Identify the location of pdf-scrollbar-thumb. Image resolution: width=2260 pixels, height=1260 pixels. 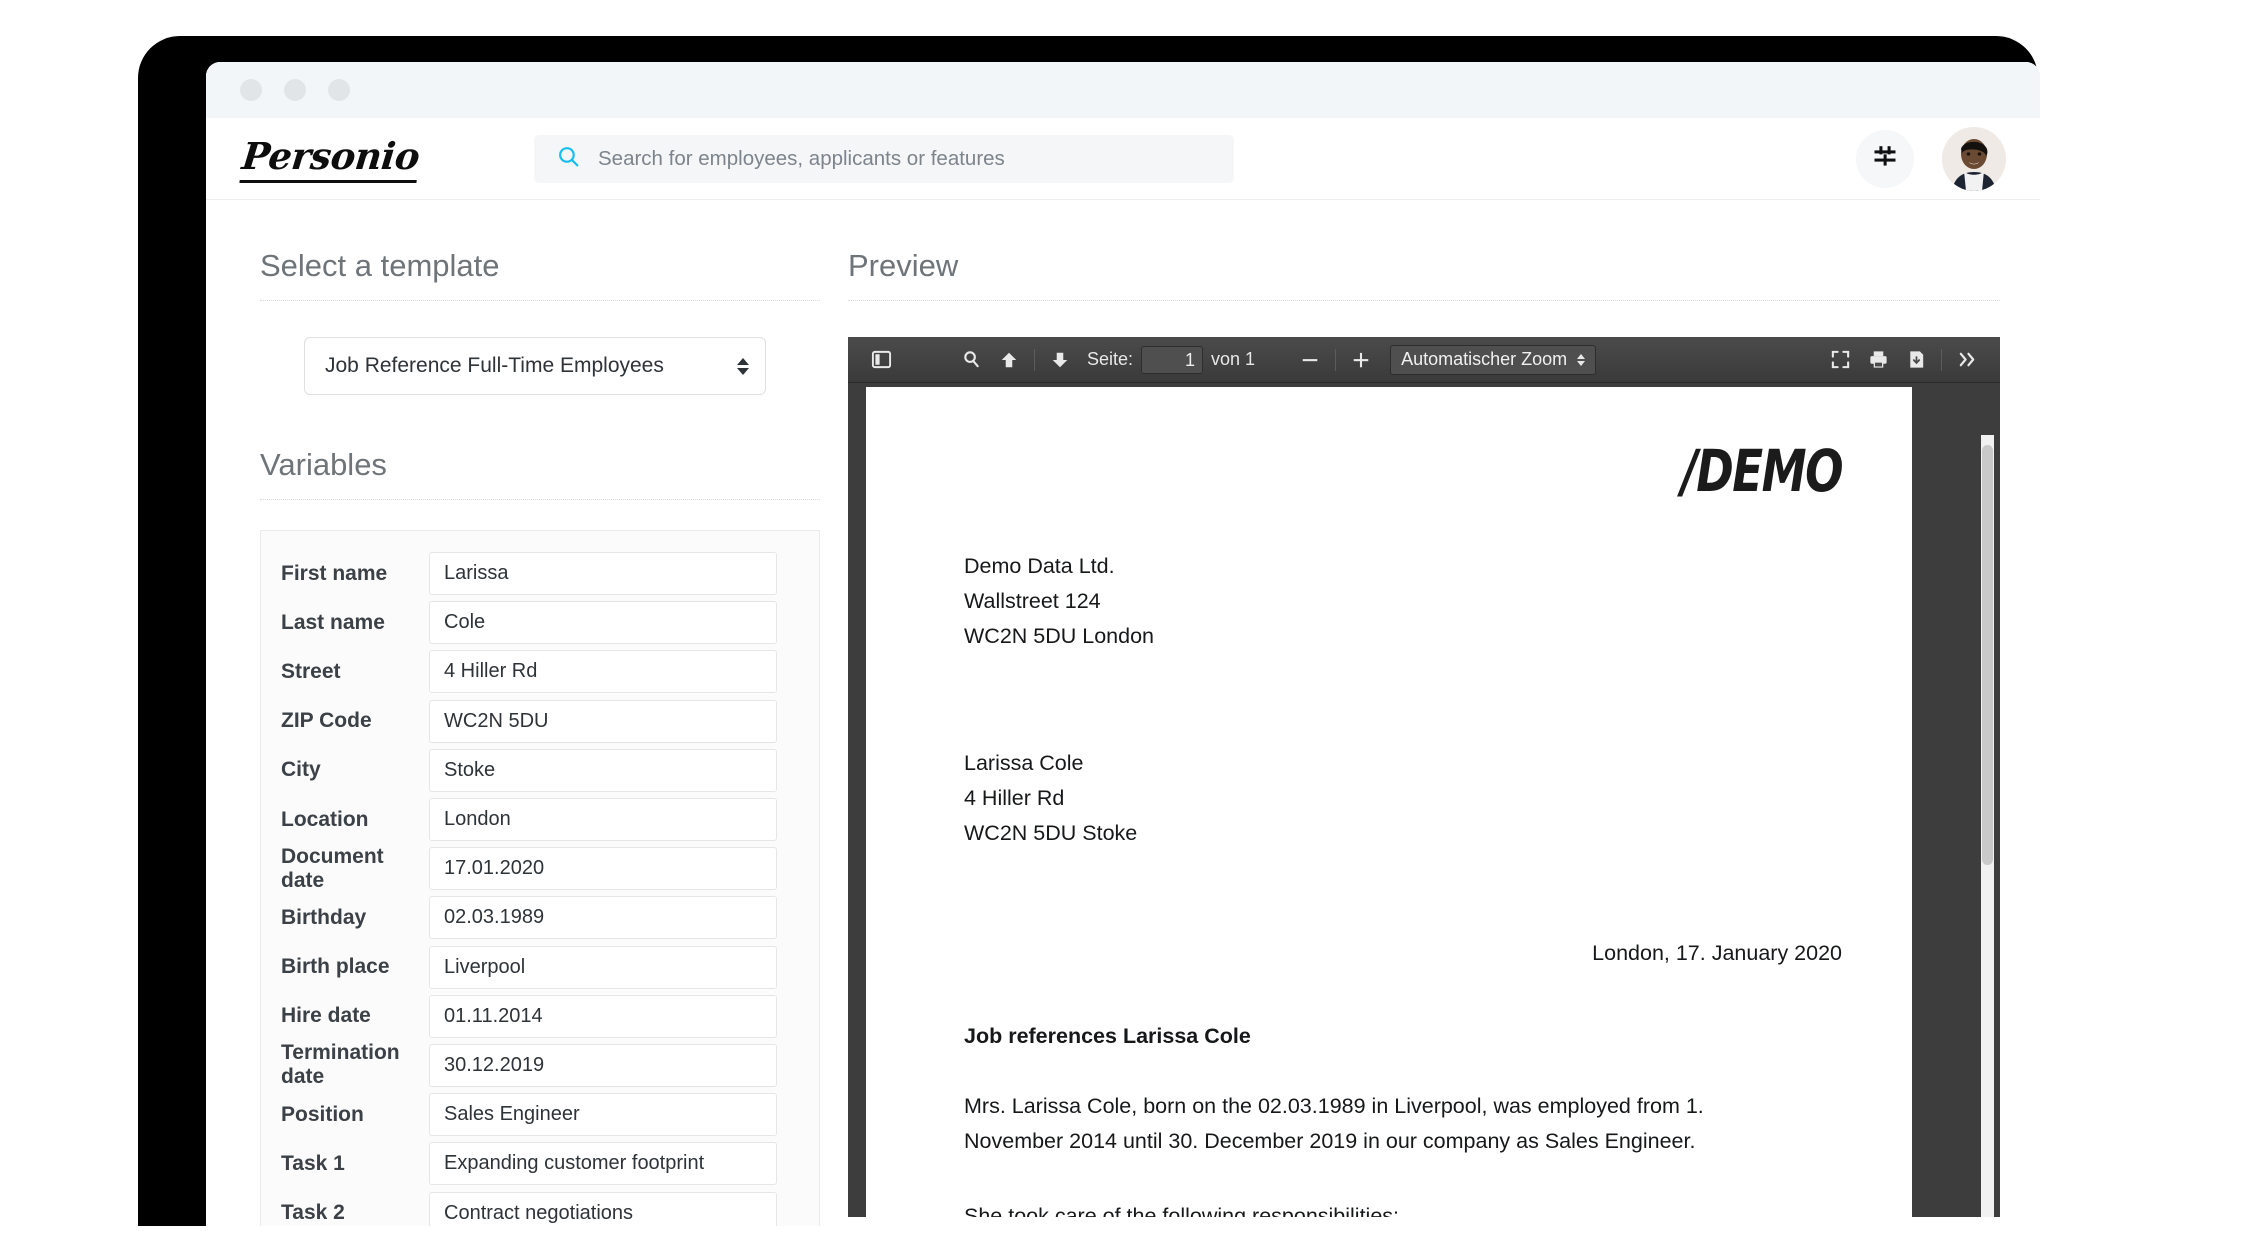
(1987, 655).